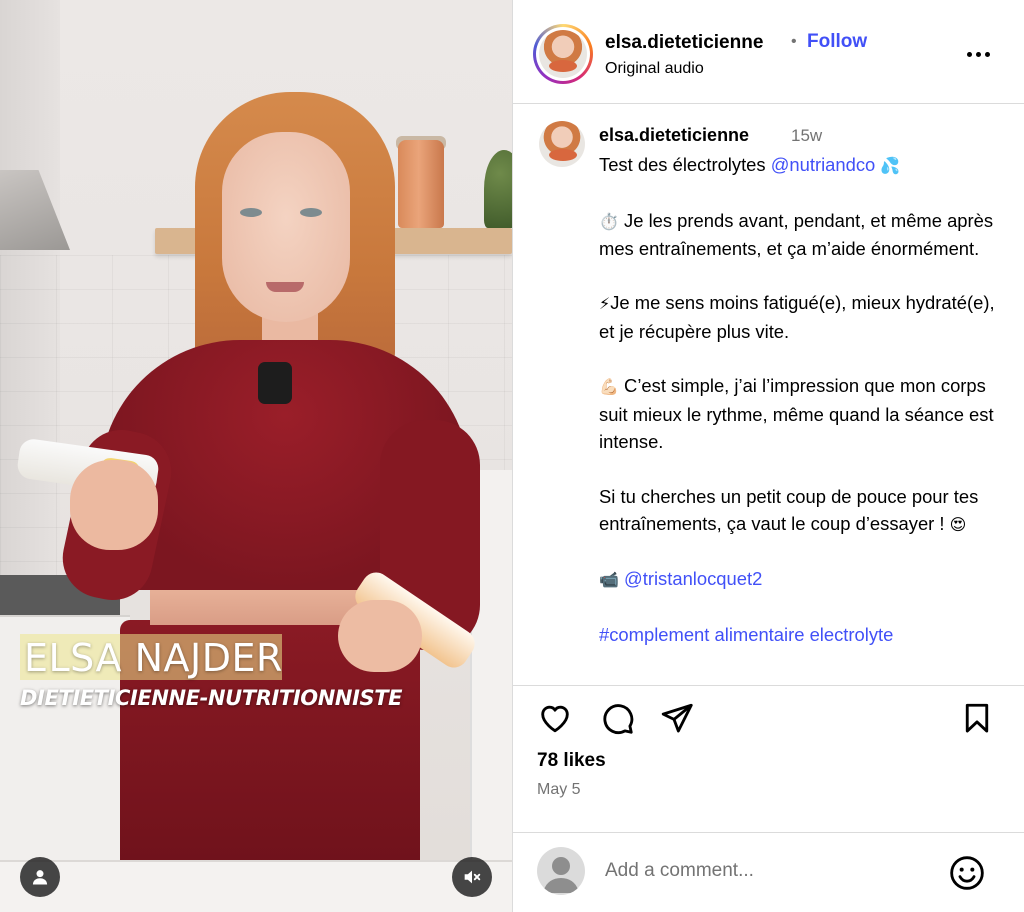  I want to click on mute-toggle-button, so click(472, 877).